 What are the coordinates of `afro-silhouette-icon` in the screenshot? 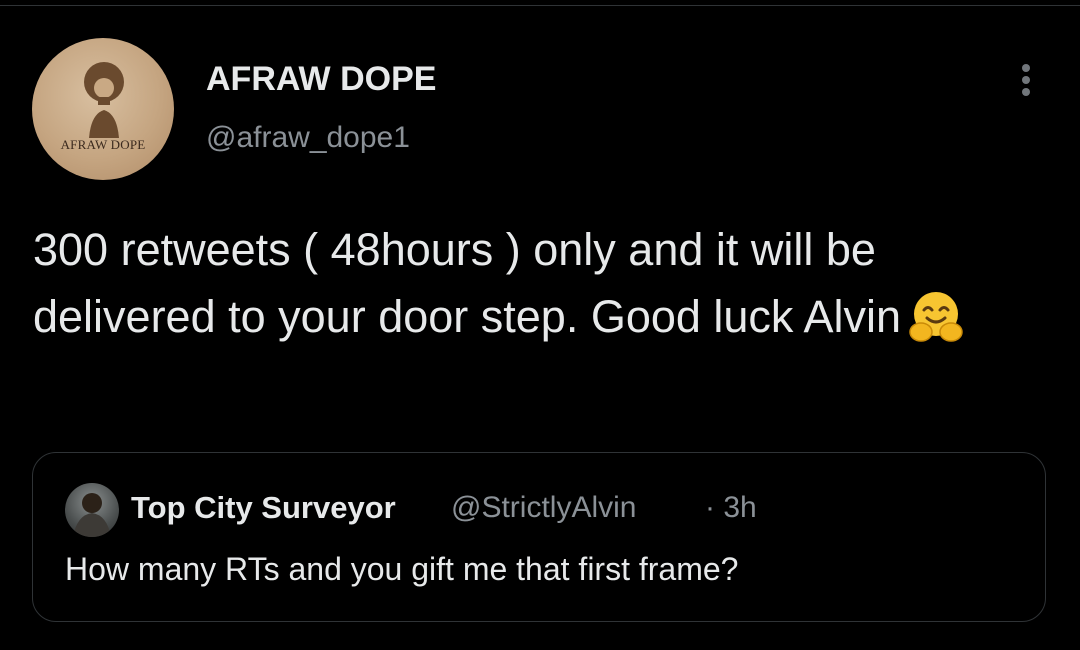 It's located at (104, 100).